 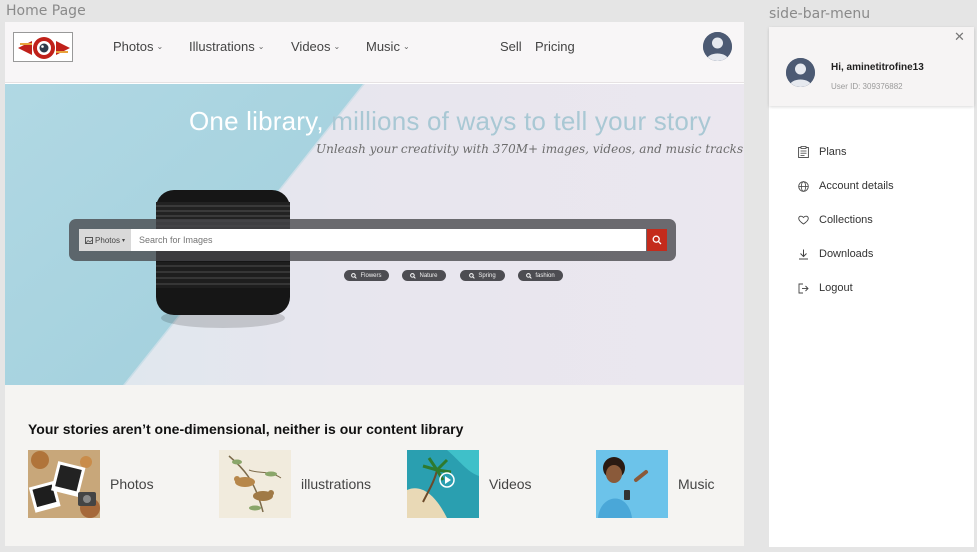 What do you see at coordinates (388, 240) in the screenshot?
I see `search-input` at bounding box center [388, 240].